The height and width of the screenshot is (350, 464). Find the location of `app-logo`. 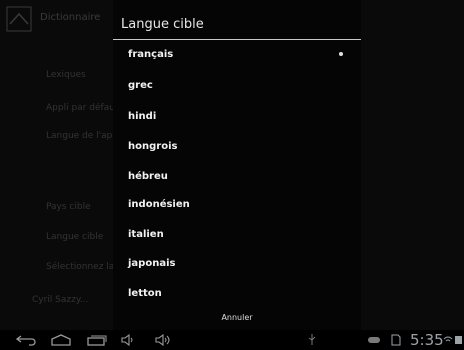

app-logo is located at coordinates (19, 19).